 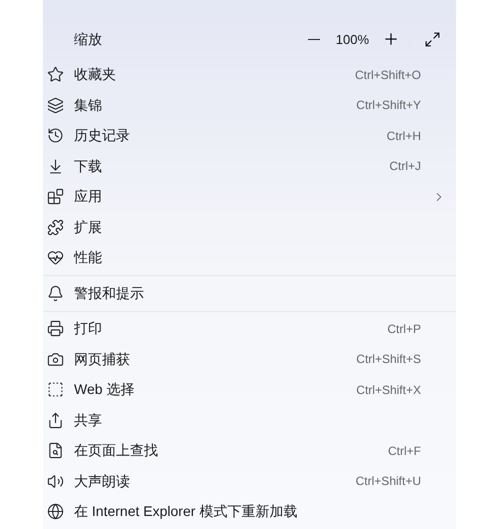 What do you see at coordinates (55, 166) in the screenshot?
I see `download-icon` at bounding box center [55, 166].